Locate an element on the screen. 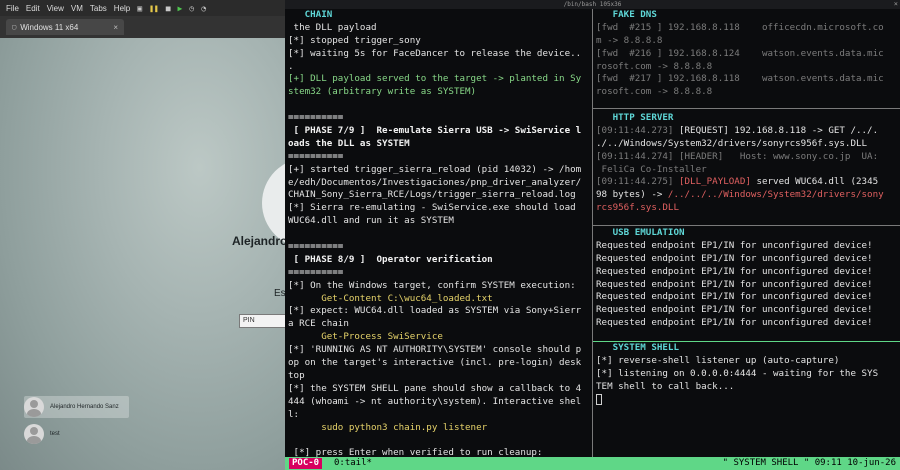 This screenshot has height=470, width=900. terminal-titlebar: /bin/bash 105x36 × is located at coordinates (592, 4).